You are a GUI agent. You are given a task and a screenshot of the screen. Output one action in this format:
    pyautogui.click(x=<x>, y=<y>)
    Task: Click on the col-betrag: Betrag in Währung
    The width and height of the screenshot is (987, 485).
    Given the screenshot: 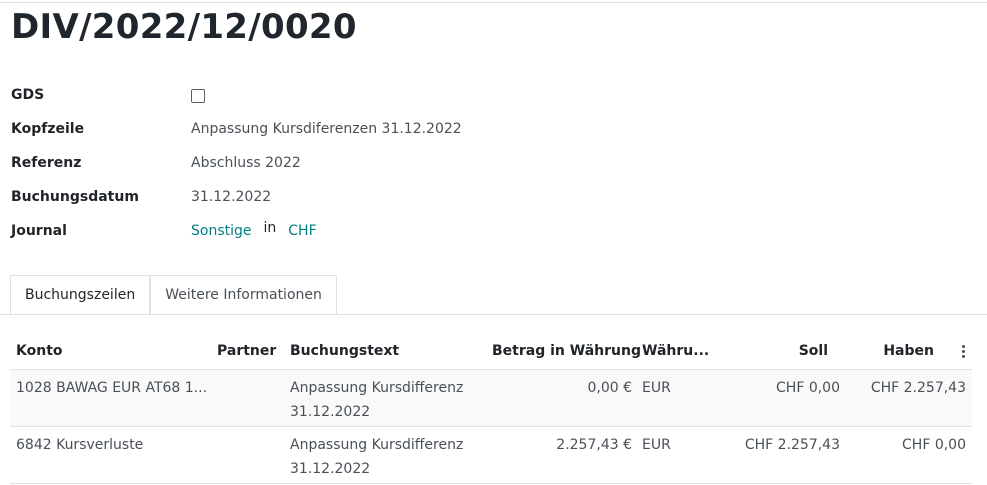 What is the action you would take?
    pyautogui.click(x=566, y=351)
    